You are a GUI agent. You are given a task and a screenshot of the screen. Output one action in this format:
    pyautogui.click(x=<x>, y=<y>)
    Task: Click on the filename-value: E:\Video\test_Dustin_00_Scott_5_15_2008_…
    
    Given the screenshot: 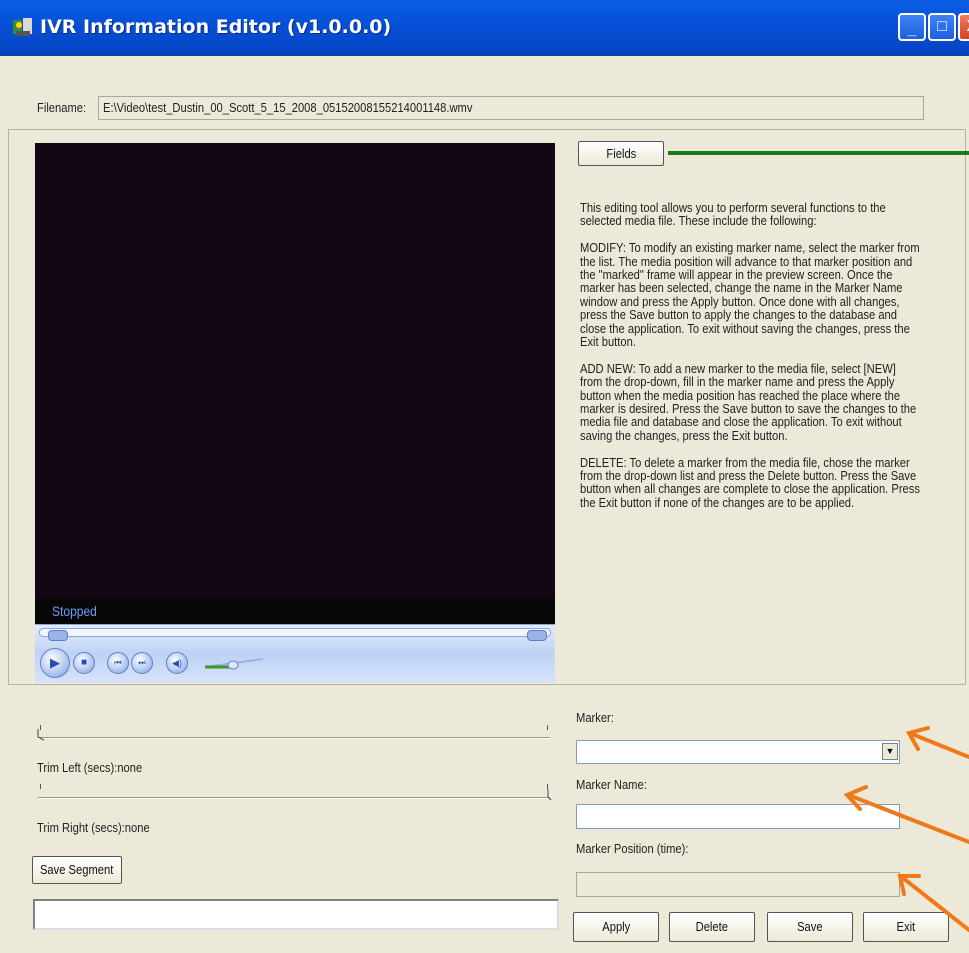 What is the action you would take?
    pyautogui.click(x=288, y=107)
    